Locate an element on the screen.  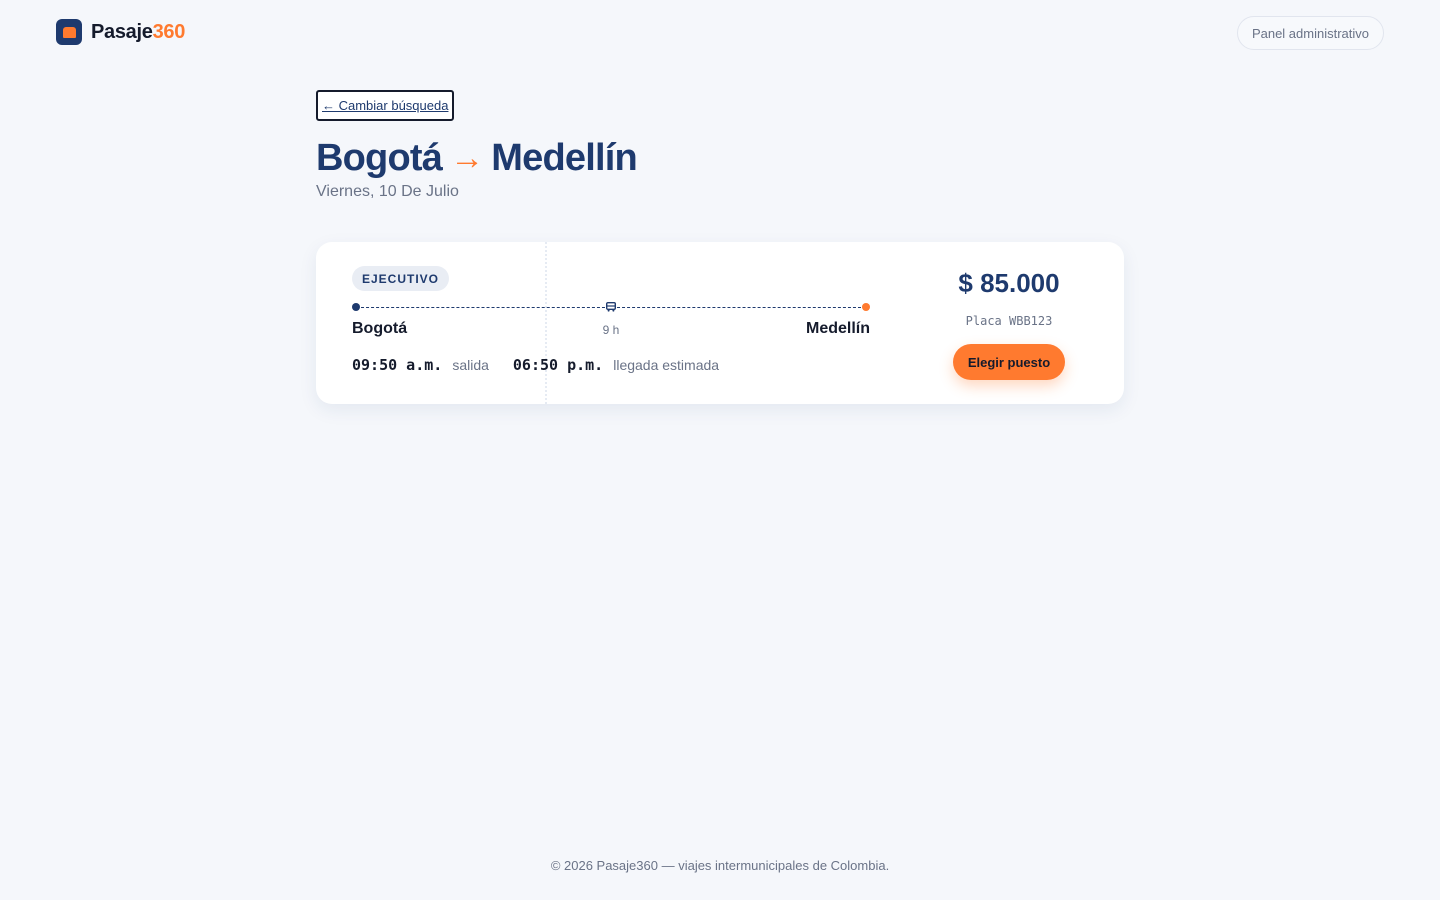
departure-time: 09:50 a.m. is located at coordinates (397, 365).